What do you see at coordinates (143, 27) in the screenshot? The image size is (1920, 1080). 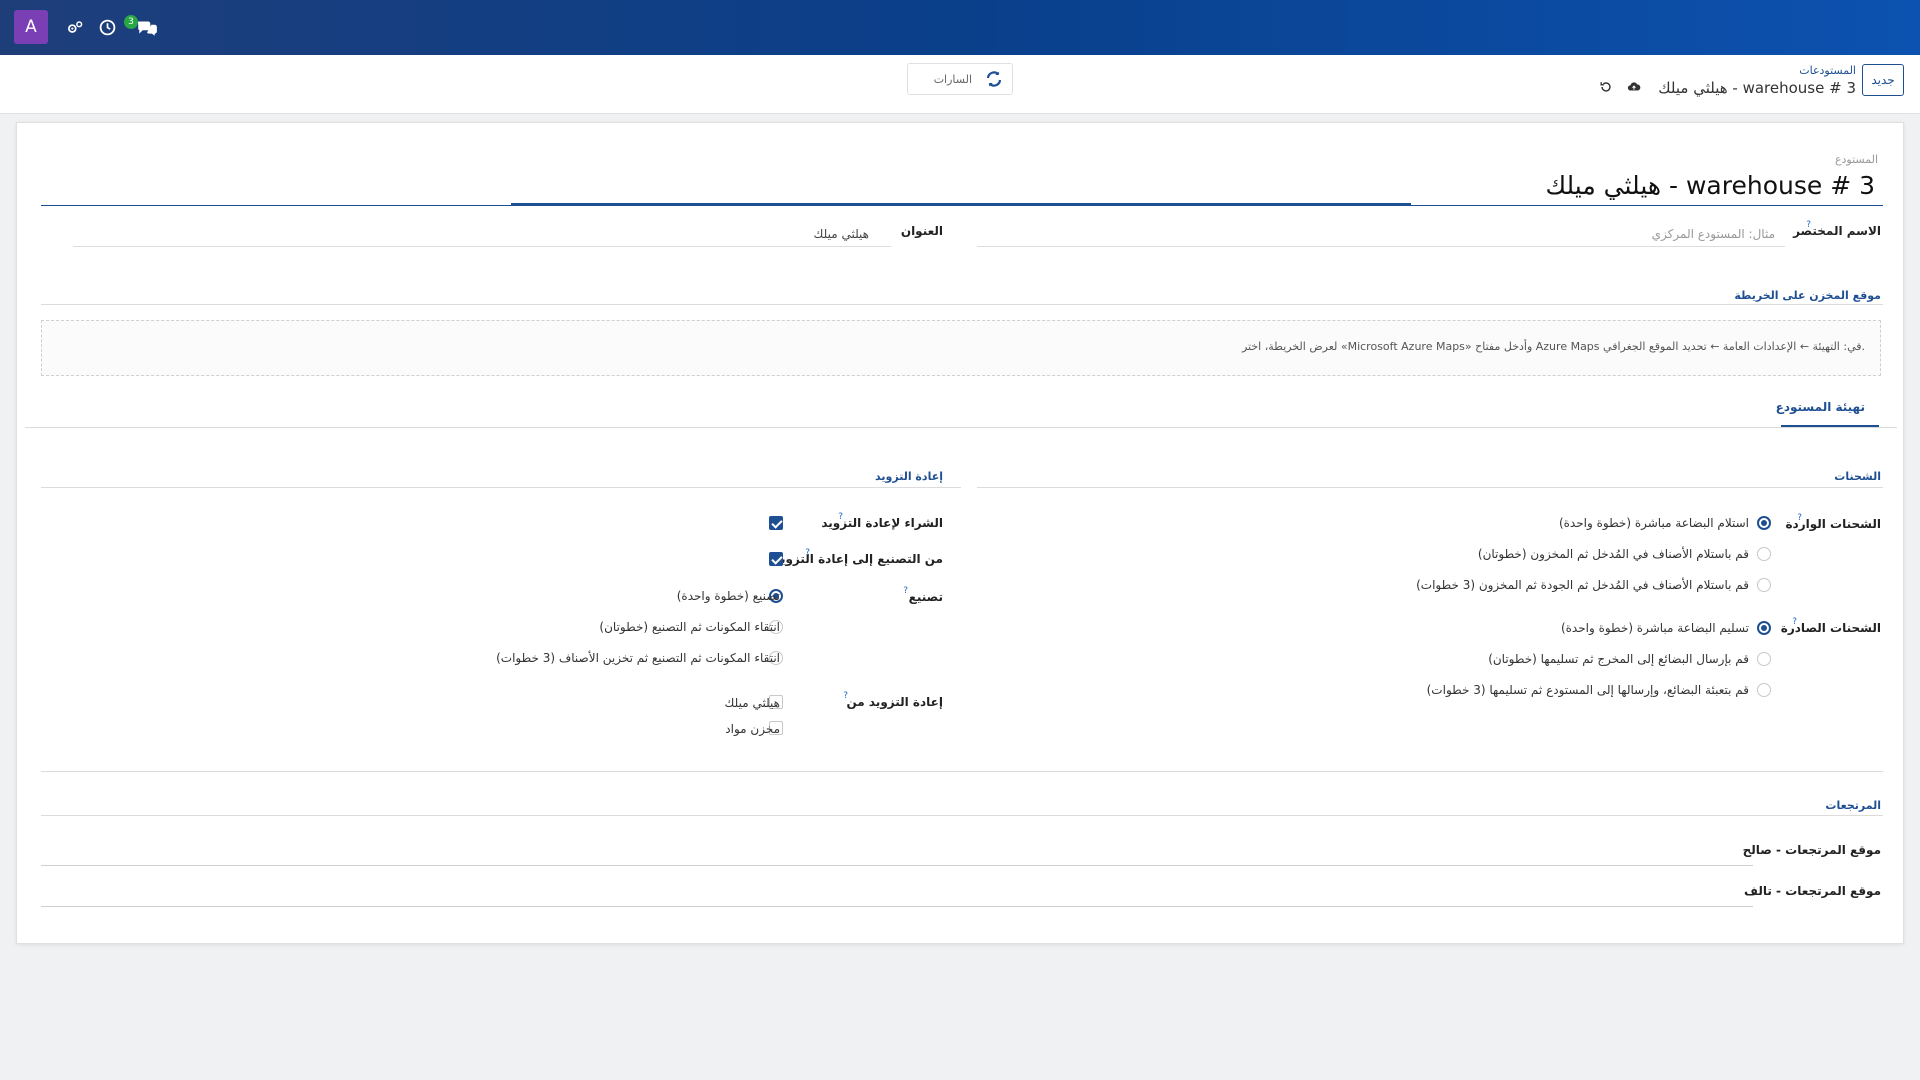 I see `messages-icon: 3` at bounding box center [143, 27].